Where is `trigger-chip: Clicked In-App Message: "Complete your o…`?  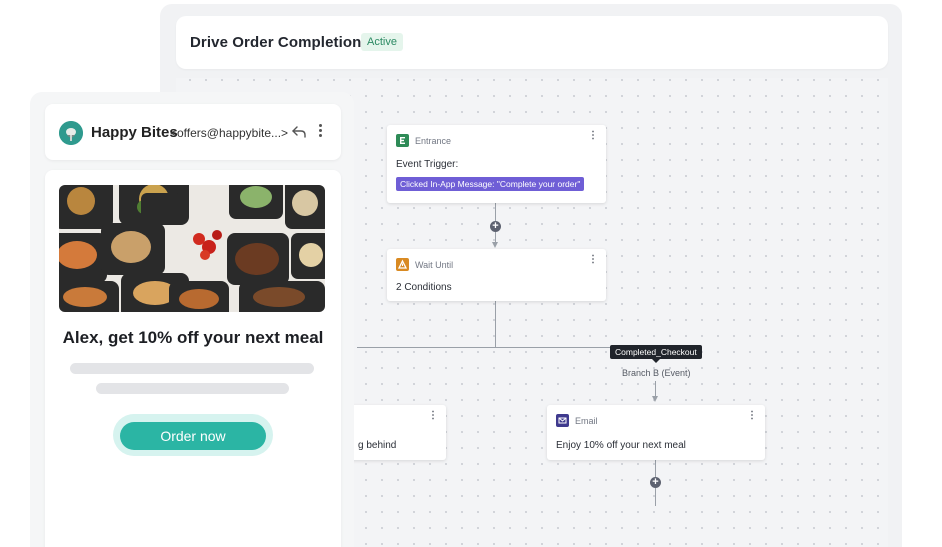
trigger-chip: Clicked In-App Message: "Complete your o… is located at coordinates (490, 184).